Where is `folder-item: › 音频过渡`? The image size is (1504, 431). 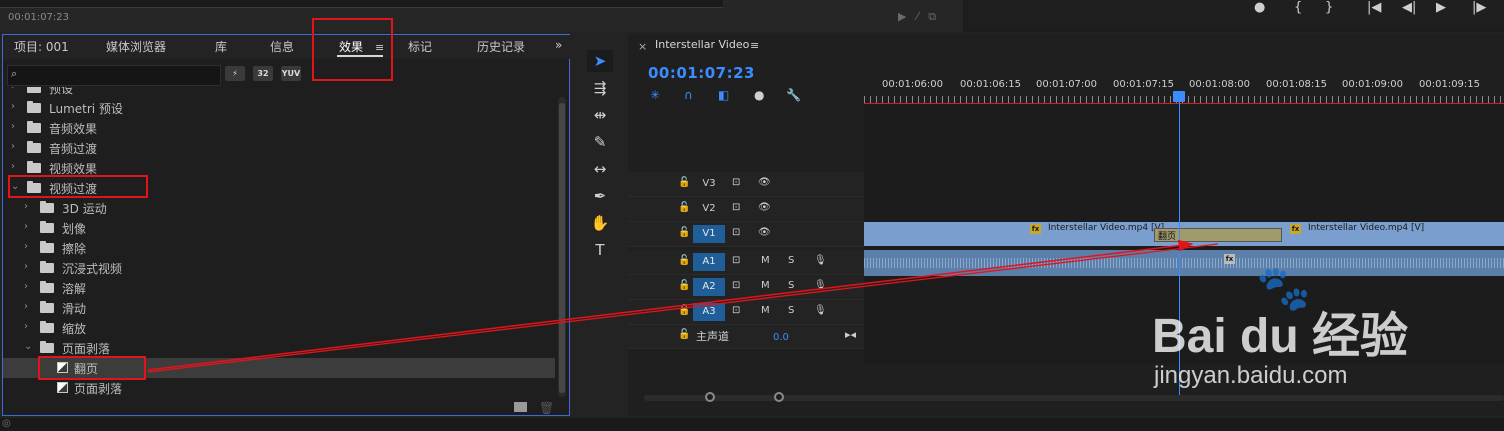
folder-item: › 音频过渡 is located at coordinates (279, 148).